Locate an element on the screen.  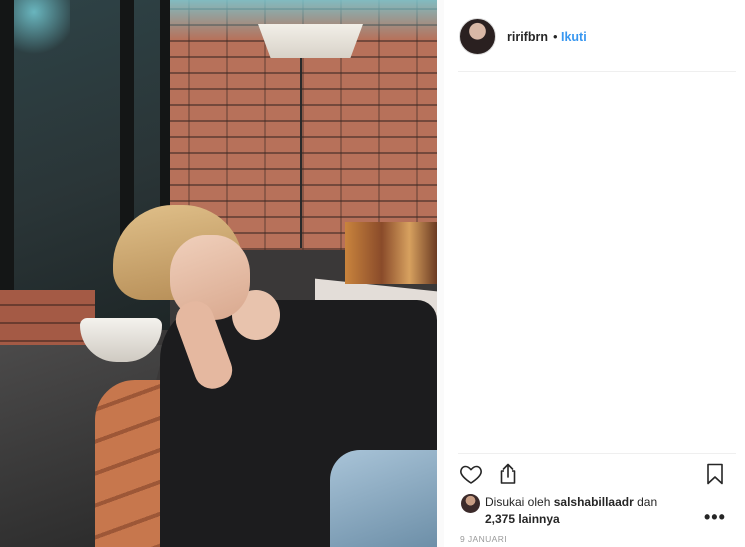
likes-conjunction: dan is located at coordinates (647, 502).